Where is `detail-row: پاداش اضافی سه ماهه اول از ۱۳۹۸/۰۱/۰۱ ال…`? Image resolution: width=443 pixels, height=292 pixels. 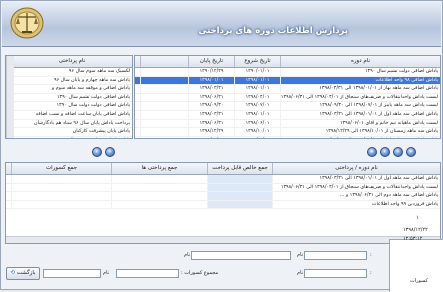 detail-row: پاداش اضافی سه ماهه اول از ۱۳۹۸/۰۱/۰۱ ال… is located at coordinates (223, 179).